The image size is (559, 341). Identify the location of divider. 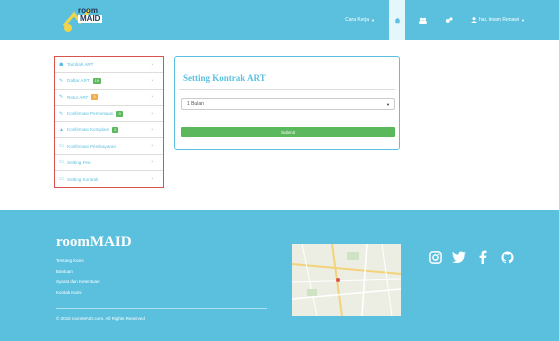
(287, 89).